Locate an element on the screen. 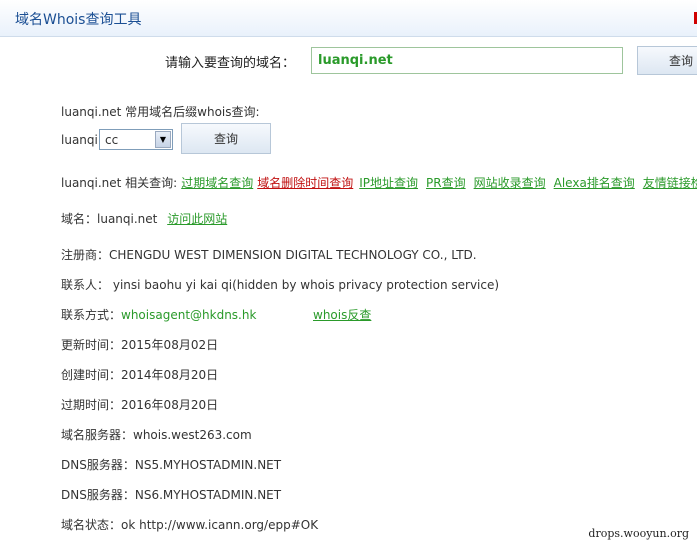  domain-label: 域名： is located at coordinates (79, 219).